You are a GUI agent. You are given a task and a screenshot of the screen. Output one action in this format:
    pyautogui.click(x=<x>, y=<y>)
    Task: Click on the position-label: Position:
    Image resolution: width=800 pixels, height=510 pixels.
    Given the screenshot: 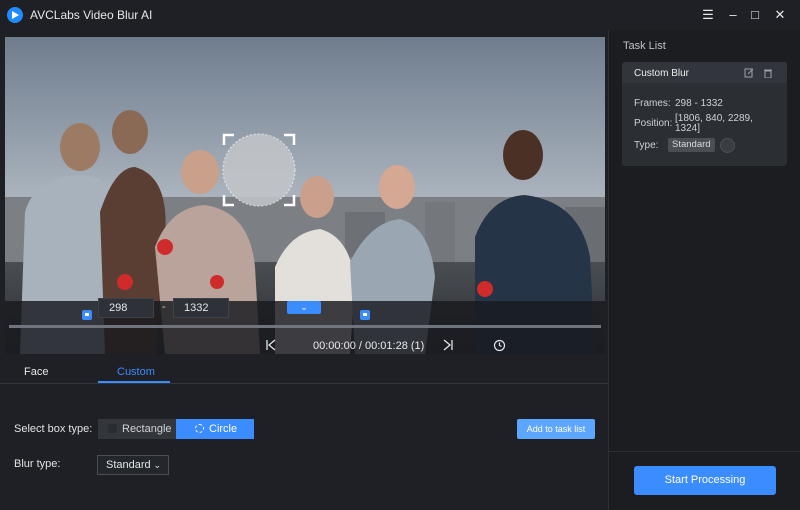 What is the action you would take?
    pyautogui.click(x=653, y=123)
    